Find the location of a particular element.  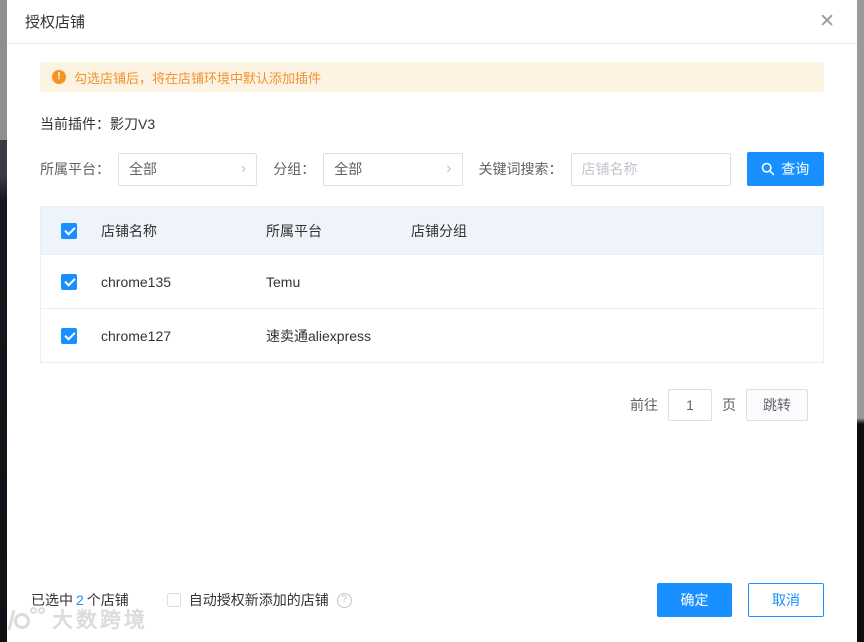

selected-count-info: 已选中 2 个店铺 is located at coordinates (80, 600).